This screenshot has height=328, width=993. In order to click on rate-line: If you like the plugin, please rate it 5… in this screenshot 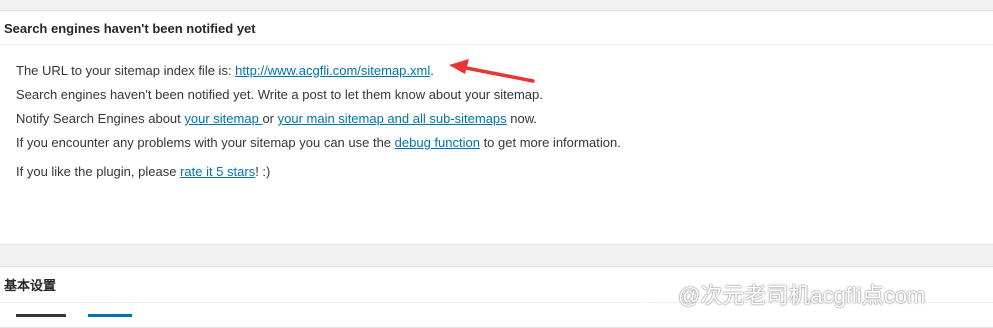, I will do `click(504, 172)`.